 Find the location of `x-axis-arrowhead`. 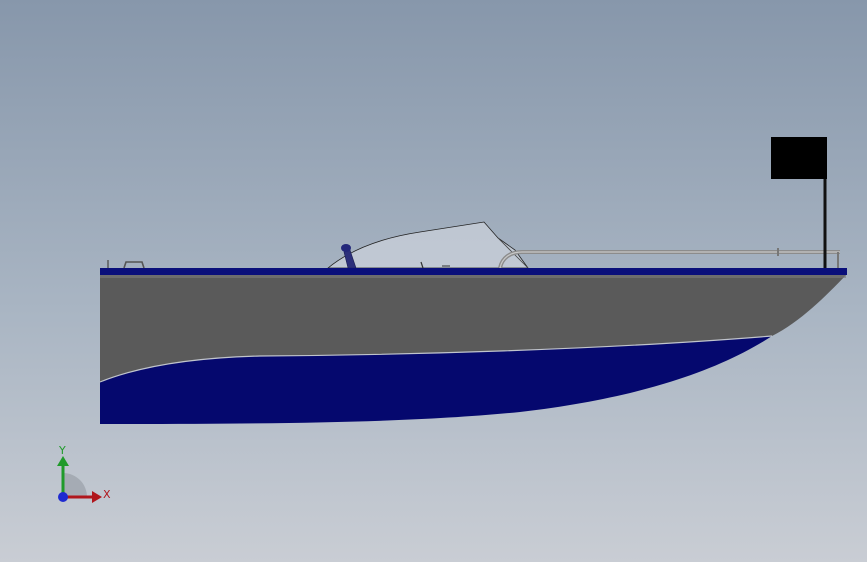

x-axis-arrowhead is located at coordinates (97, 497).